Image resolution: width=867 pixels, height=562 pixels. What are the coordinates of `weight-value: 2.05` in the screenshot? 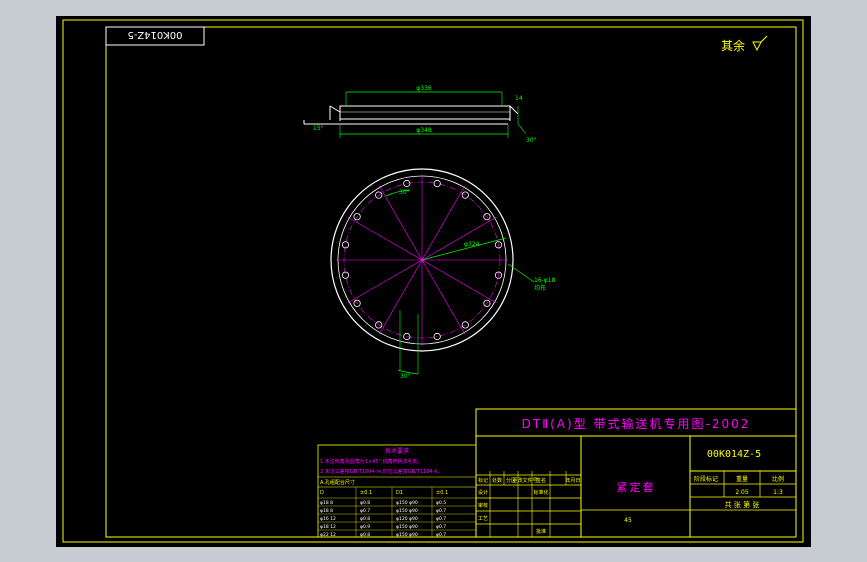 It's located at (742, 492).